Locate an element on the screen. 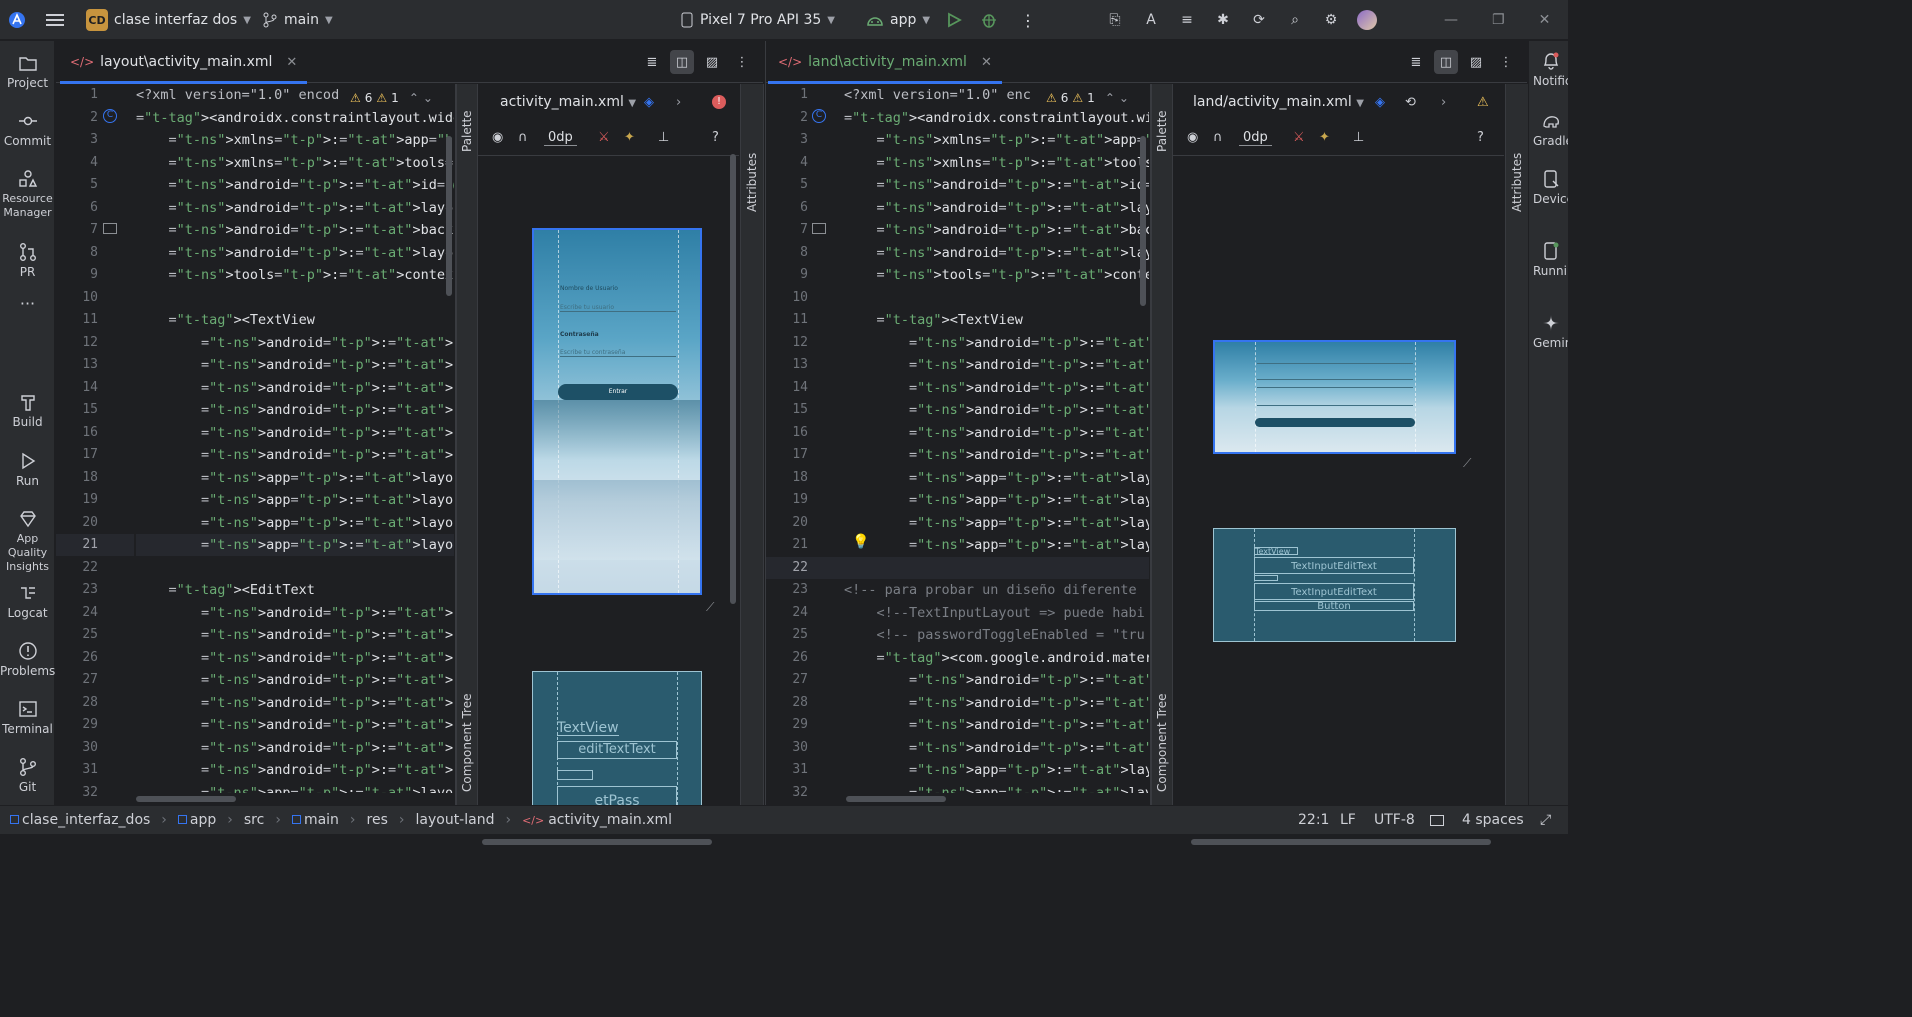  maximize-icon: ❐ is located at coordinates (1498, 20).